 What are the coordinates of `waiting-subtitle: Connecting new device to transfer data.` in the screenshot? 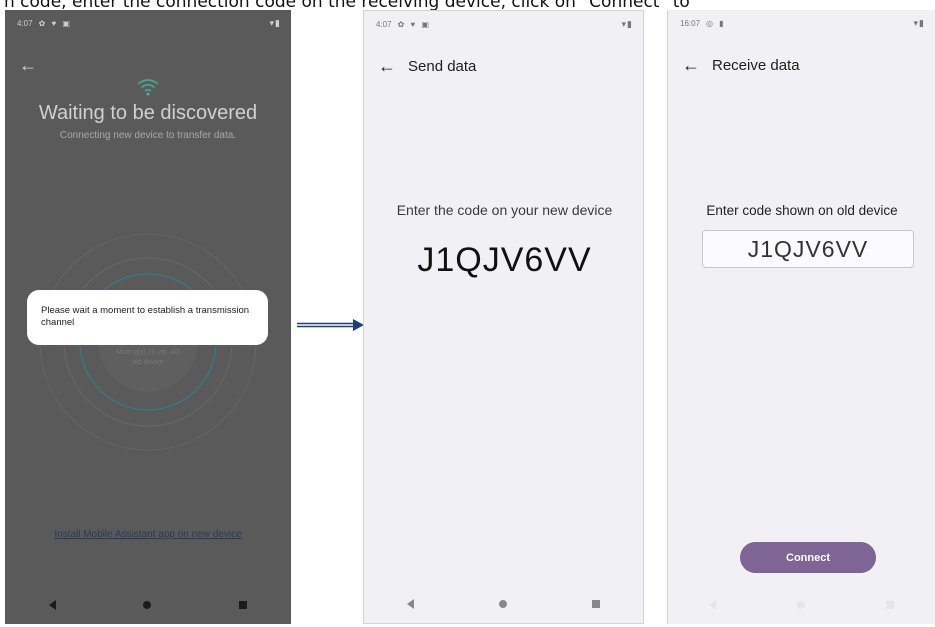 It's located at (148, 135).